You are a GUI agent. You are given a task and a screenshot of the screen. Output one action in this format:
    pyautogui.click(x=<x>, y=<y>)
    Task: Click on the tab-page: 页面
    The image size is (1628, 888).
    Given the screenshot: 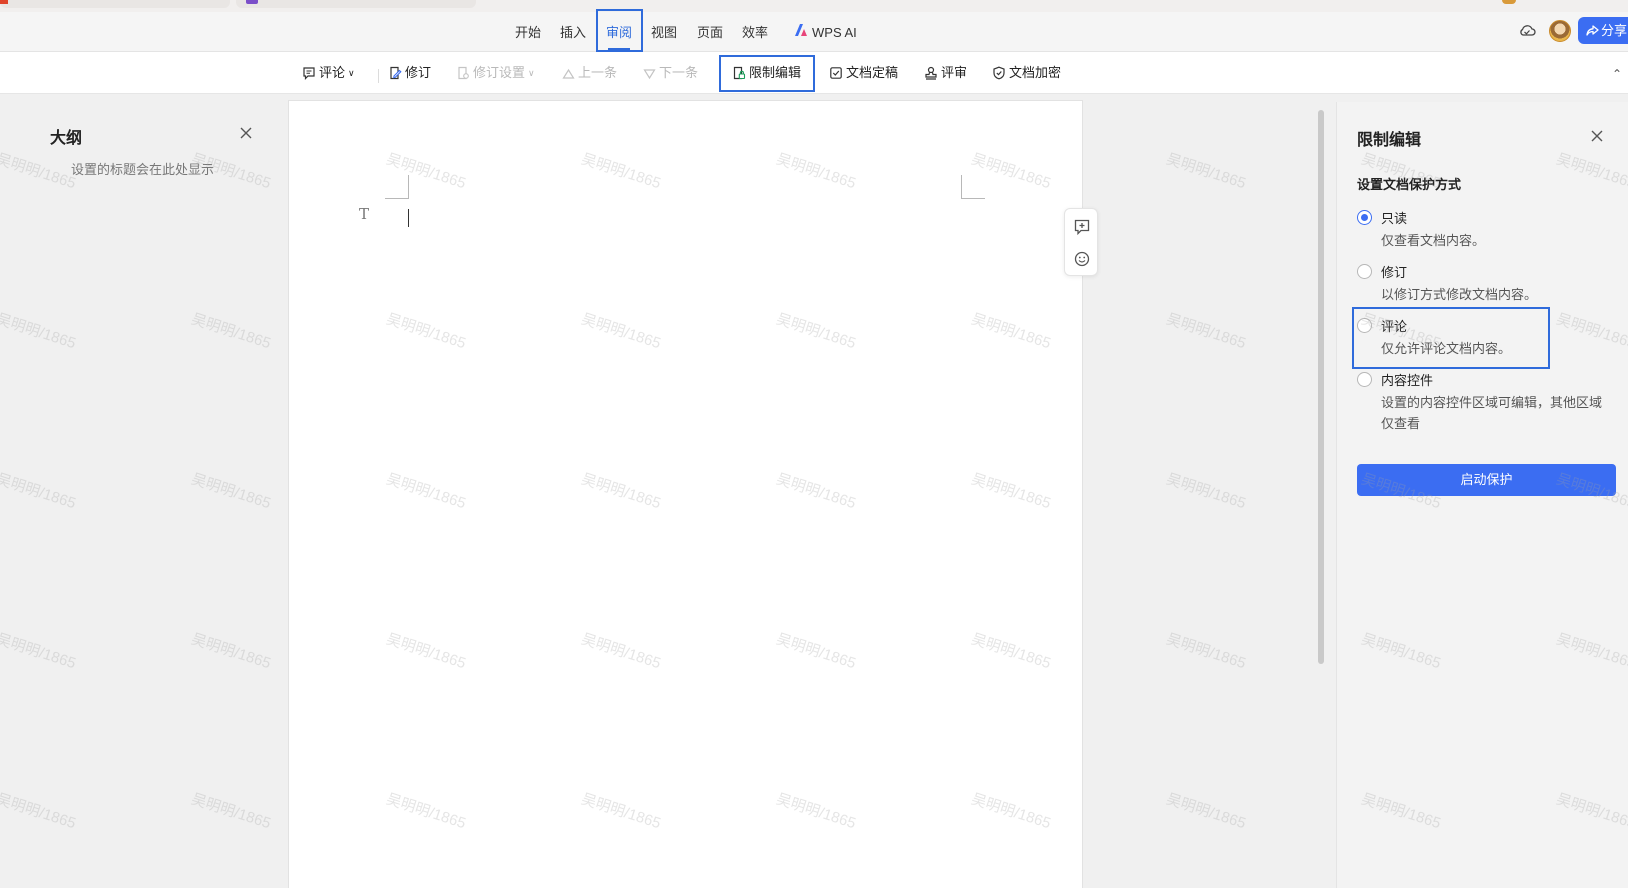 What is the action you would take?
    pyautogui.click(x=710, y=33)
    